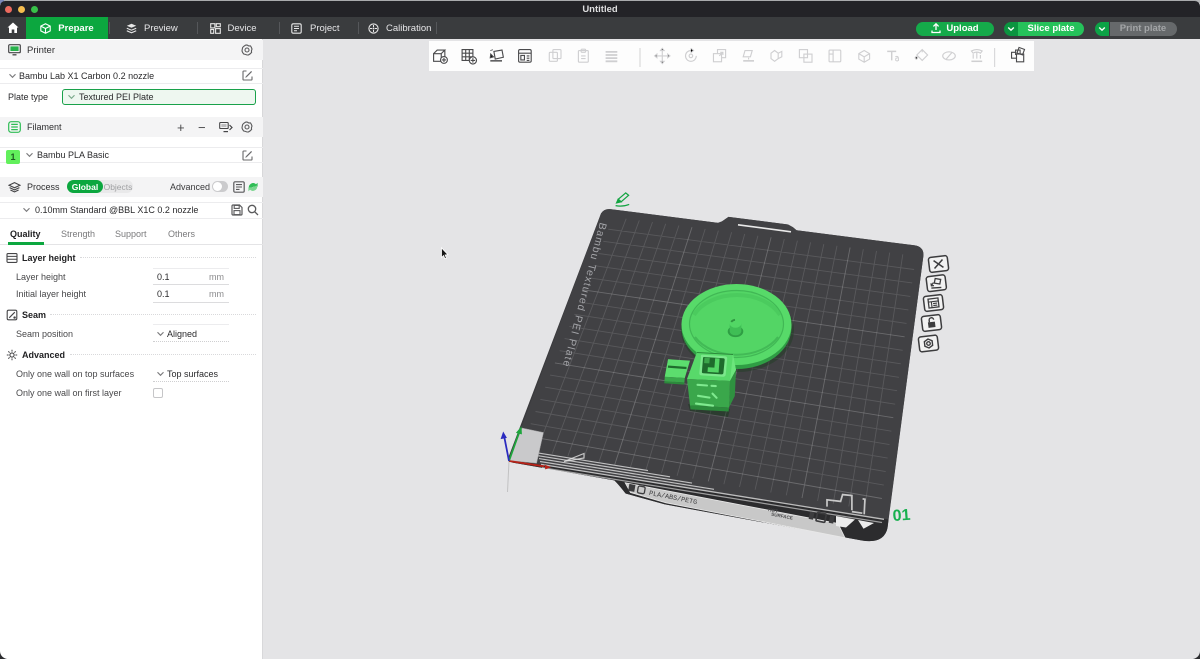  I want to click on svg-text: 01, so click(901, 516).